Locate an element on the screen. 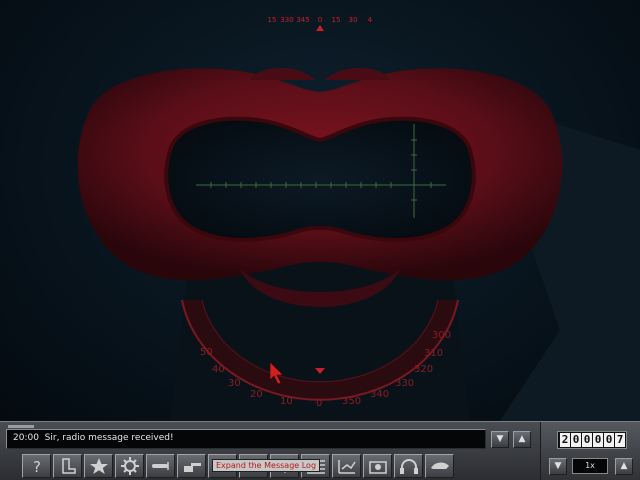  station-toolbar: ? Expand the Message Log is located at coordinates (275, 466).